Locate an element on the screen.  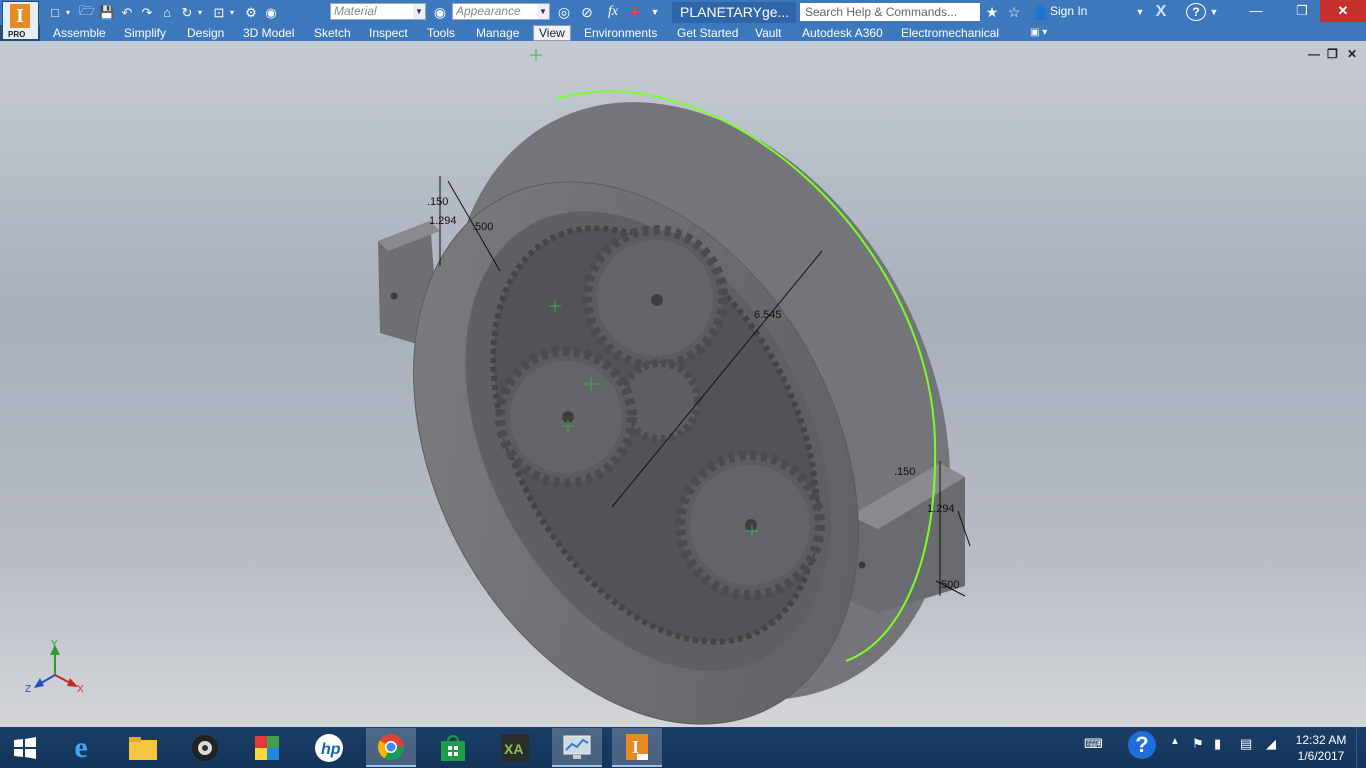
start-button is located at coordinates (25, 747).